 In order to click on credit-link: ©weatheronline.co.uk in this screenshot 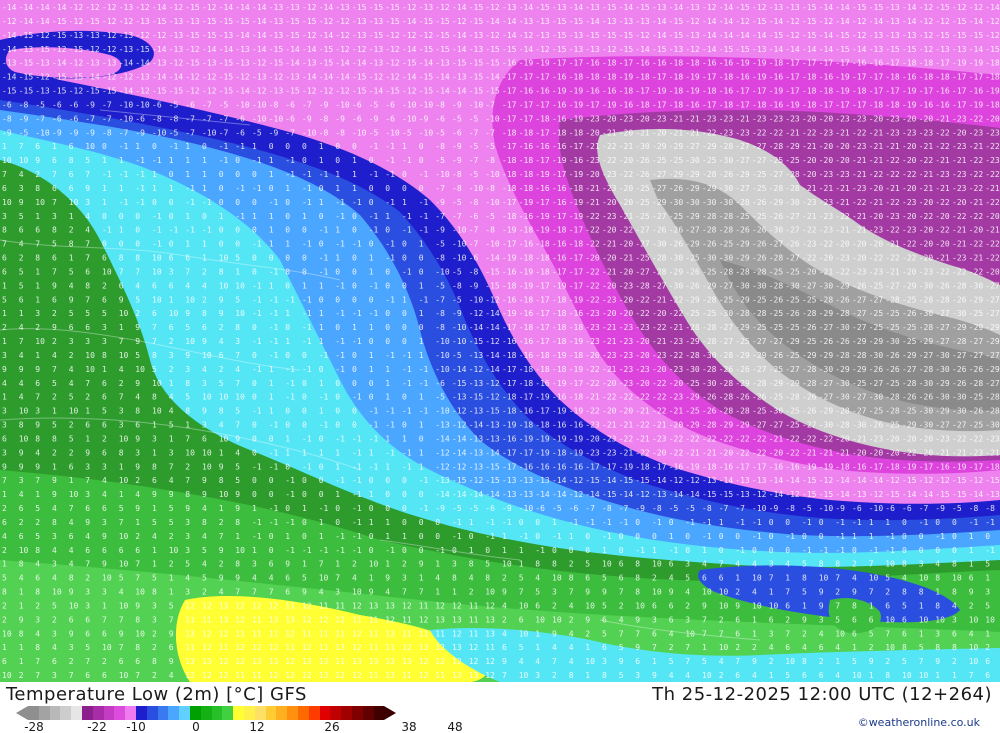, I will do `click(919, 722)`.